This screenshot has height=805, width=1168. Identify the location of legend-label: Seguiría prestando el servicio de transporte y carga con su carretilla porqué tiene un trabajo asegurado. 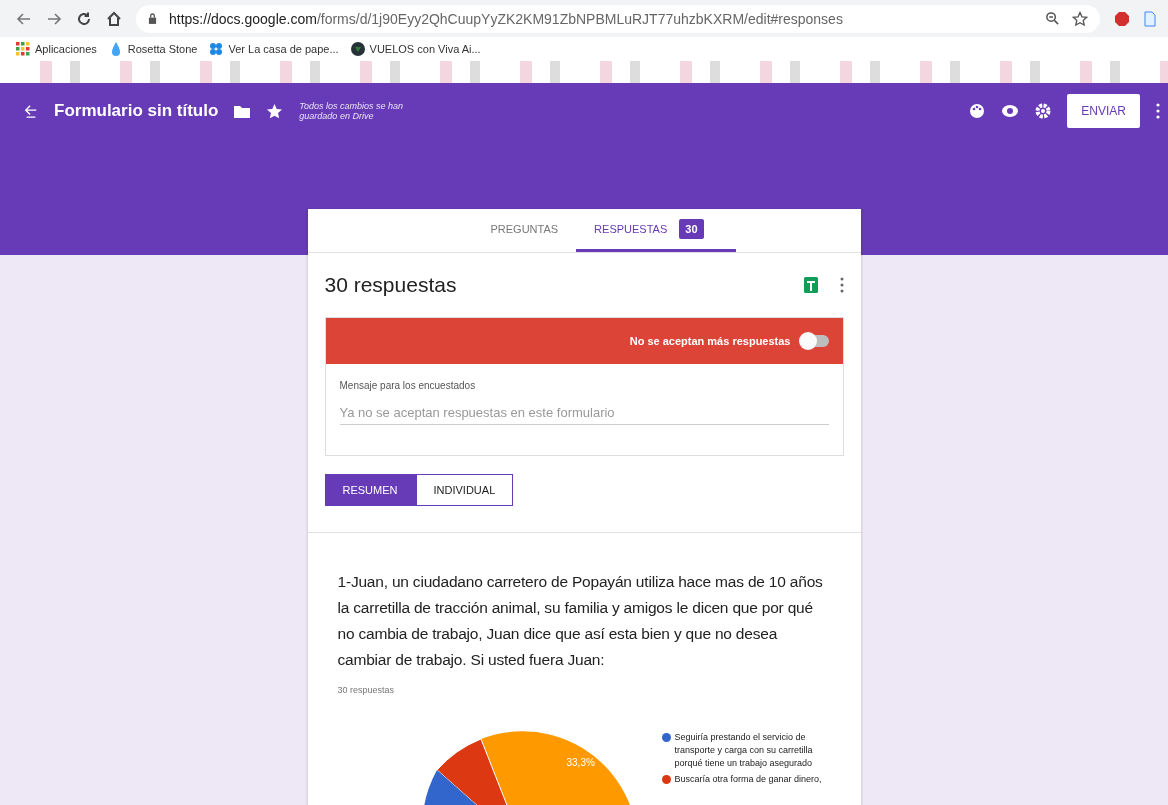
(744, 750).